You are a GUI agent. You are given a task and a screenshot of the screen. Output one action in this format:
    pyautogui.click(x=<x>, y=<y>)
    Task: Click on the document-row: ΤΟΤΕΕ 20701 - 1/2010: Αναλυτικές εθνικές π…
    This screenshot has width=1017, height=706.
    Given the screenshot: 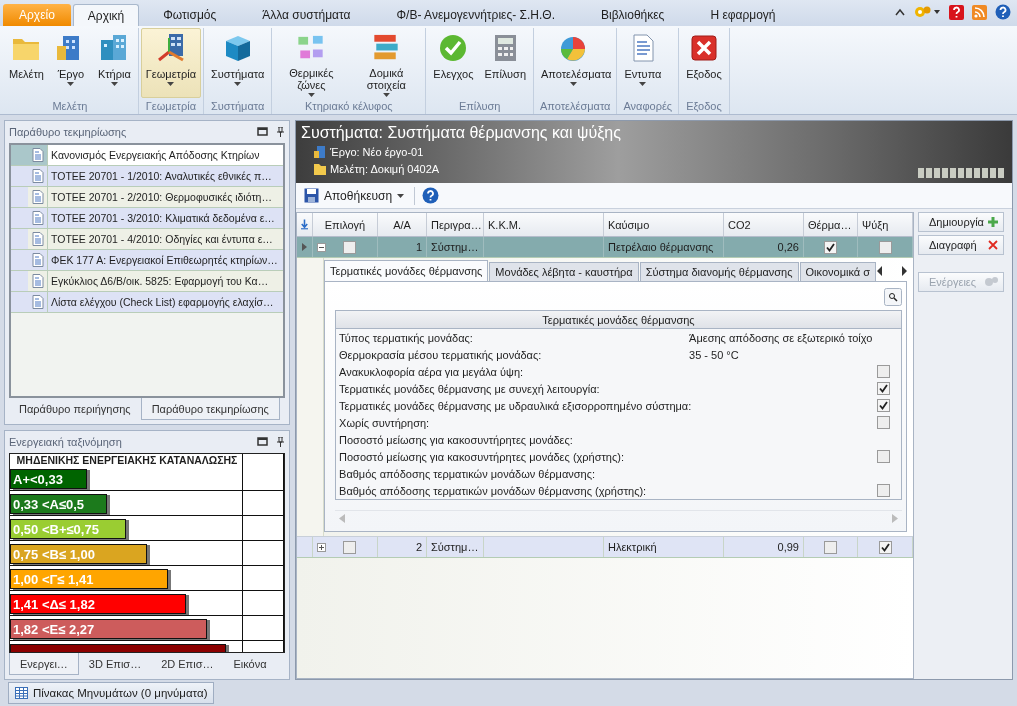 What is the action you would take?
    pyautogui.click(x=147, y=176)
    